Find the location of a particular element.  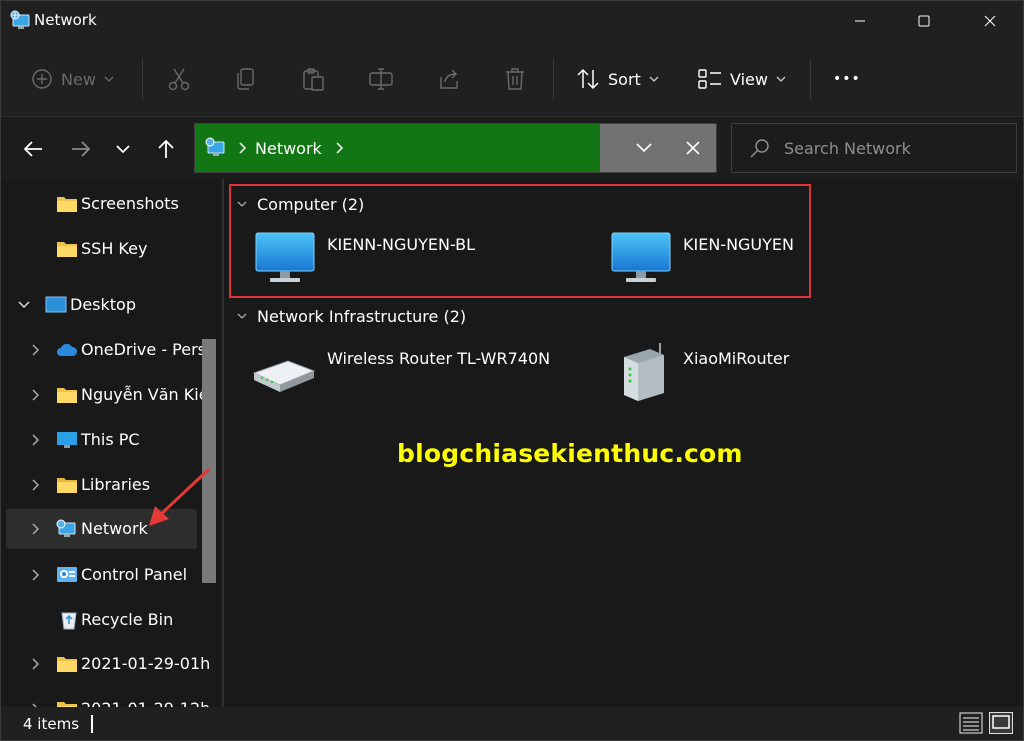

arrow-left-icon is located at coordinates (32, 149).